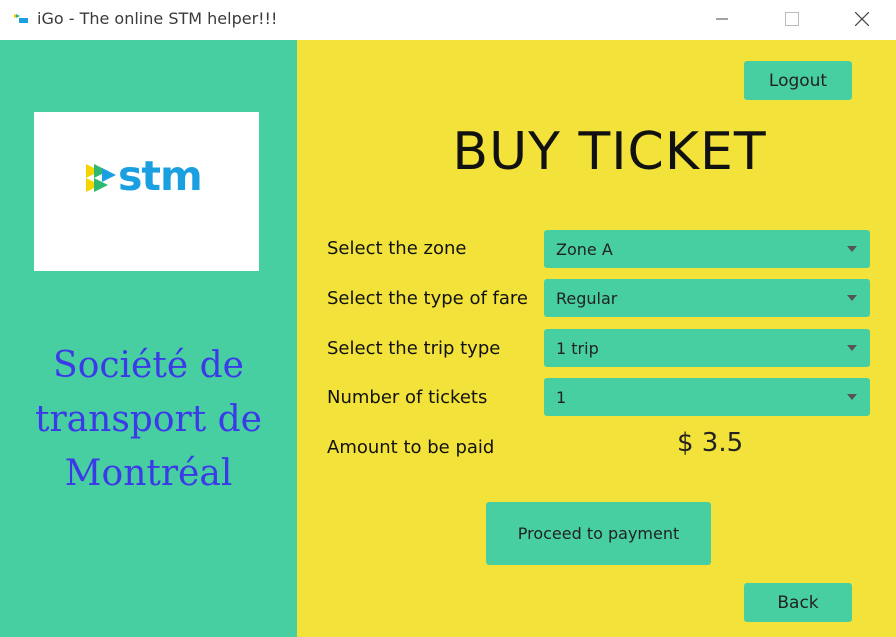 The width and height of the screenshot is (896, 637). I want to click on fare-type-select: Regular, so click(707, 298).